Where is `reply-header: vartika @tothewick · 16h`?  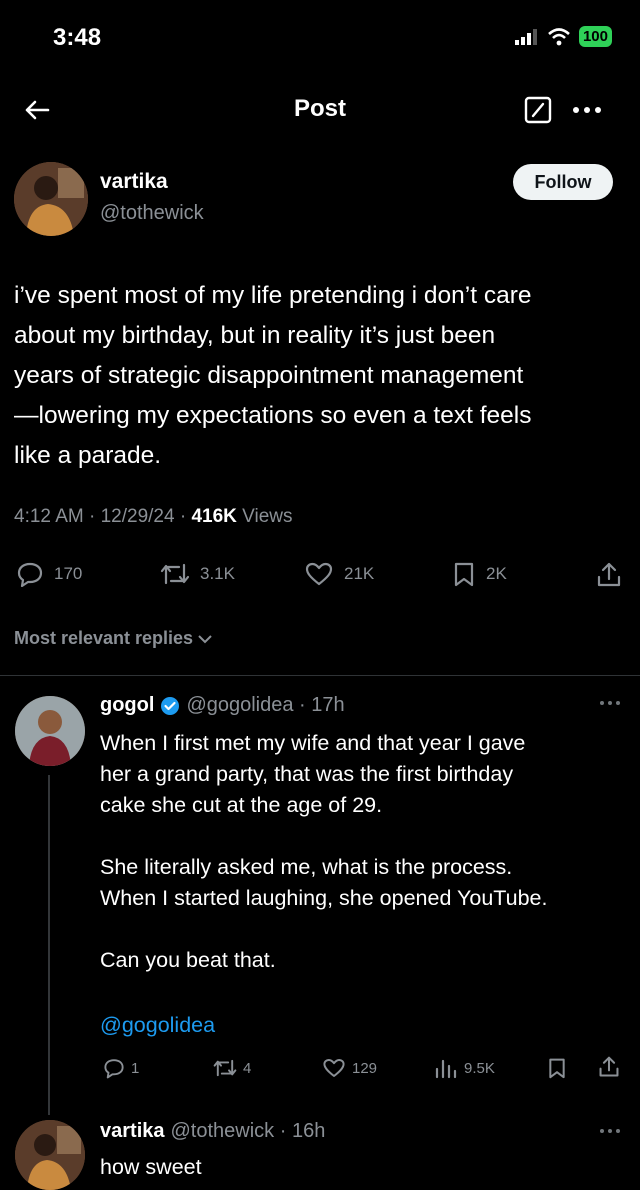 reply-header: vartika @tothewick · 16h is located at coordinates (212, 1131).